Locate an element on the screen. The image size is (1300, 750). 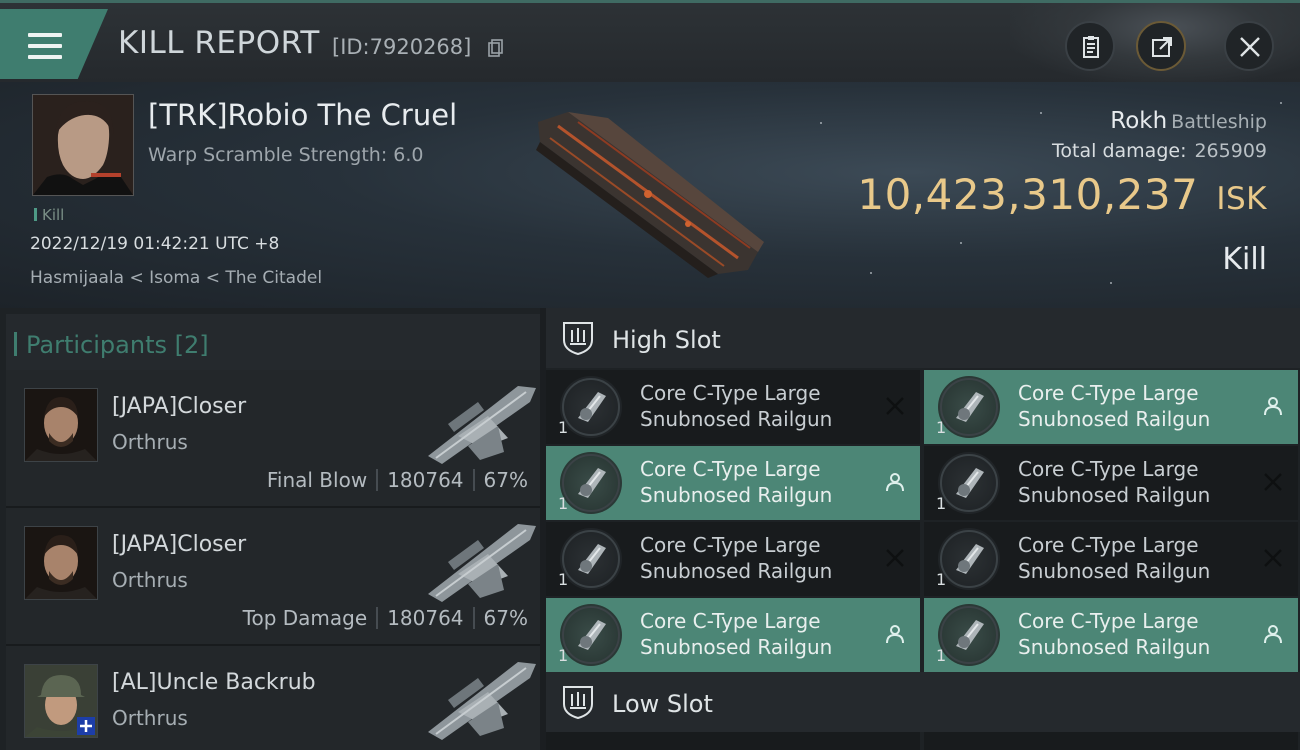
clipboard-icon is located at coordinates (1091, 47).